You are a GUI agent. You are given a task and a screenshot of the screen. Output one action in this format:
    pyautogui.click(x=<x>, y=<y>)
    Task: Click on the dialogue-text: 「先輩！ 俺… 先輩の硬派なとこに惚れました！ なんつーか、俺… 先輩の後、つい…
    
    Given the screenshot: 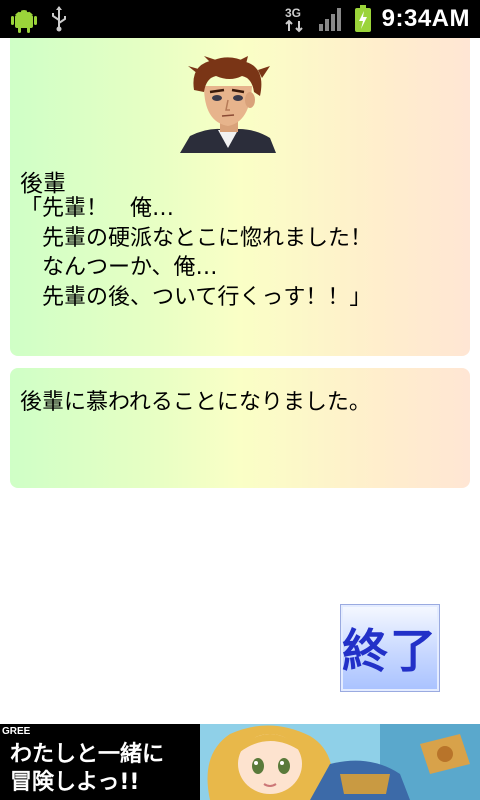 What is the action you would take?
    pyautogui.click(x=196, y=253)
    